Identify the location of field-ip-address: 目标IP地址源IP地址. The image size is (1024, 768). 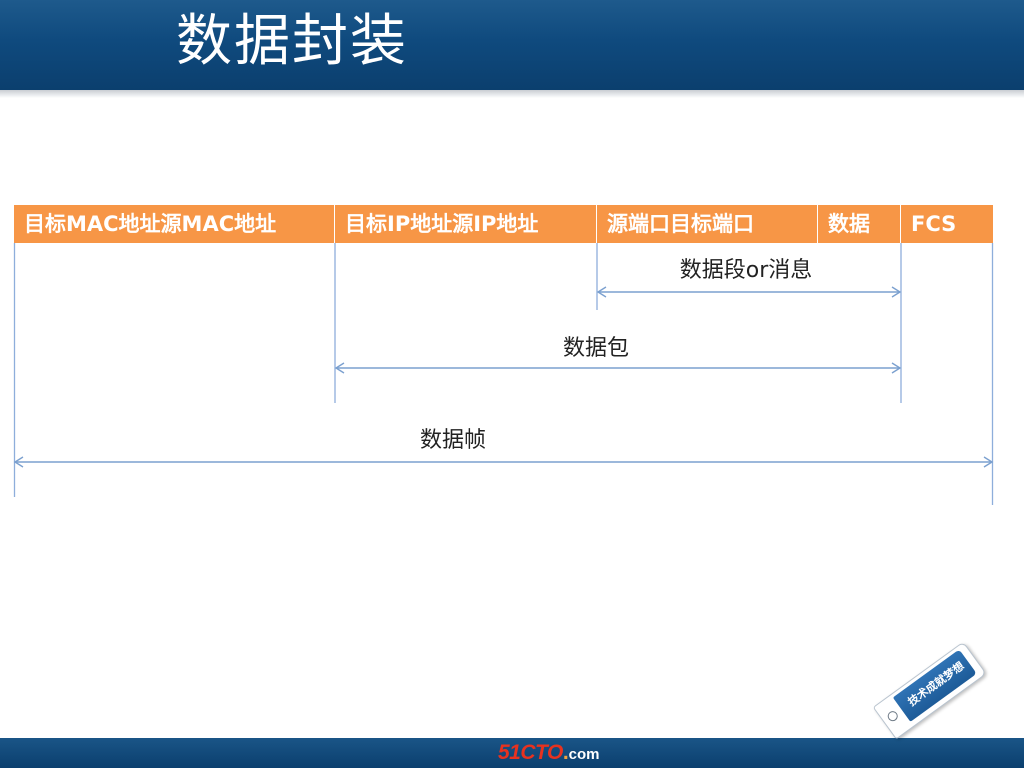
(466, 224).